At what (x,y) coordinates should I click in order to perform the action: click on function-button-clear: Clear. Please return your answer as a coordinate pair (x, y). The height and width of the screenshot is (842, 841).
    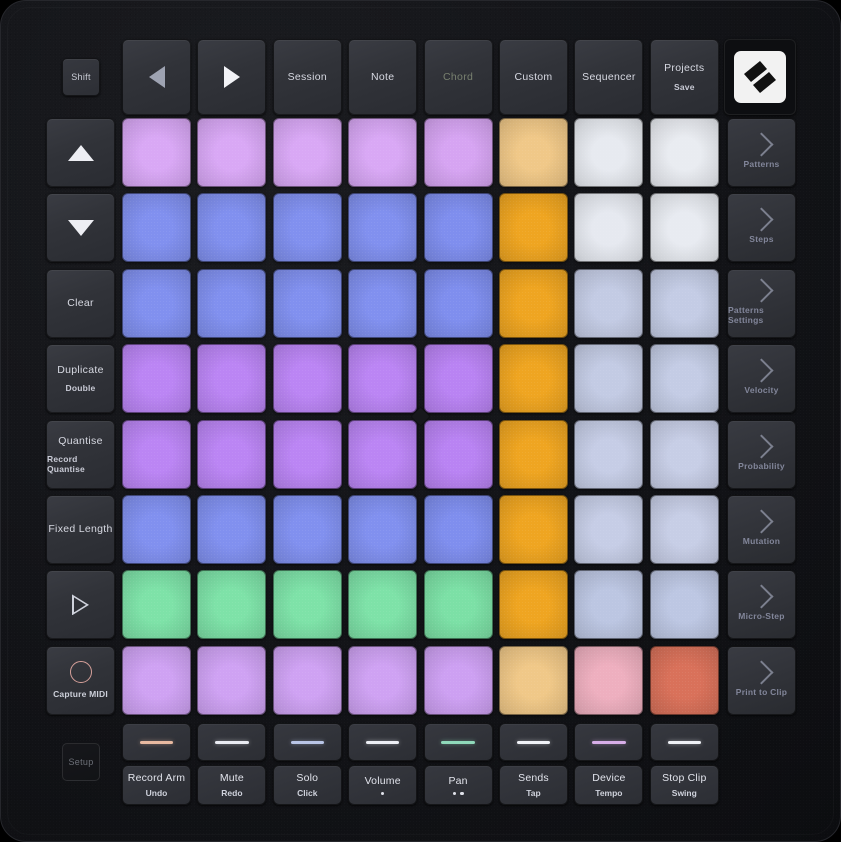
    Looking at the image, I should click on (80, 303).